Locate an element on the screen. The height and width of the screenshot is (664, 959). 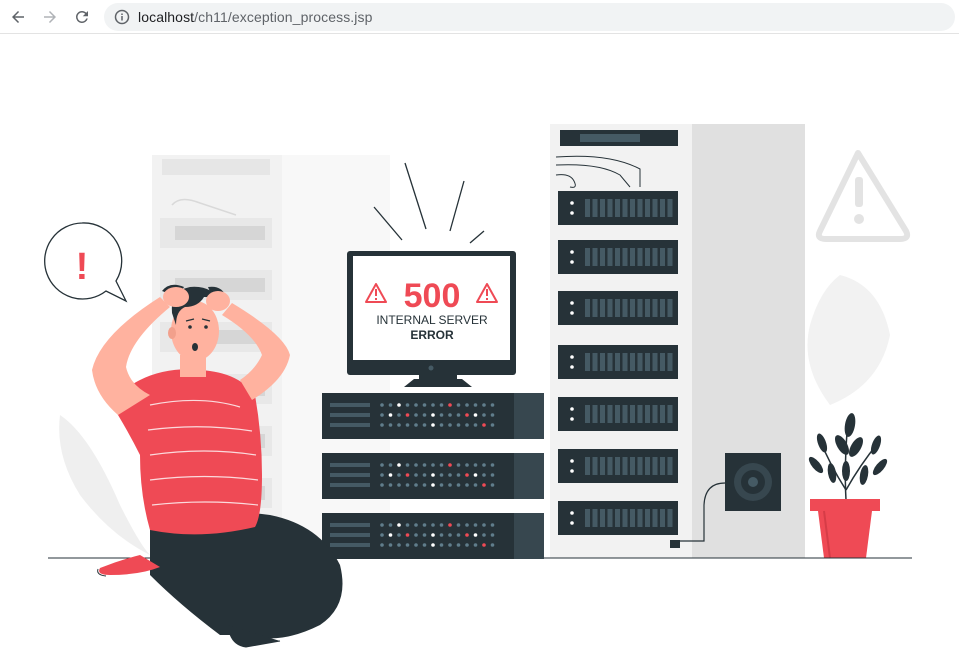
error-message-line1: INTERNAL SERVER is located at coordinates (432, 320).